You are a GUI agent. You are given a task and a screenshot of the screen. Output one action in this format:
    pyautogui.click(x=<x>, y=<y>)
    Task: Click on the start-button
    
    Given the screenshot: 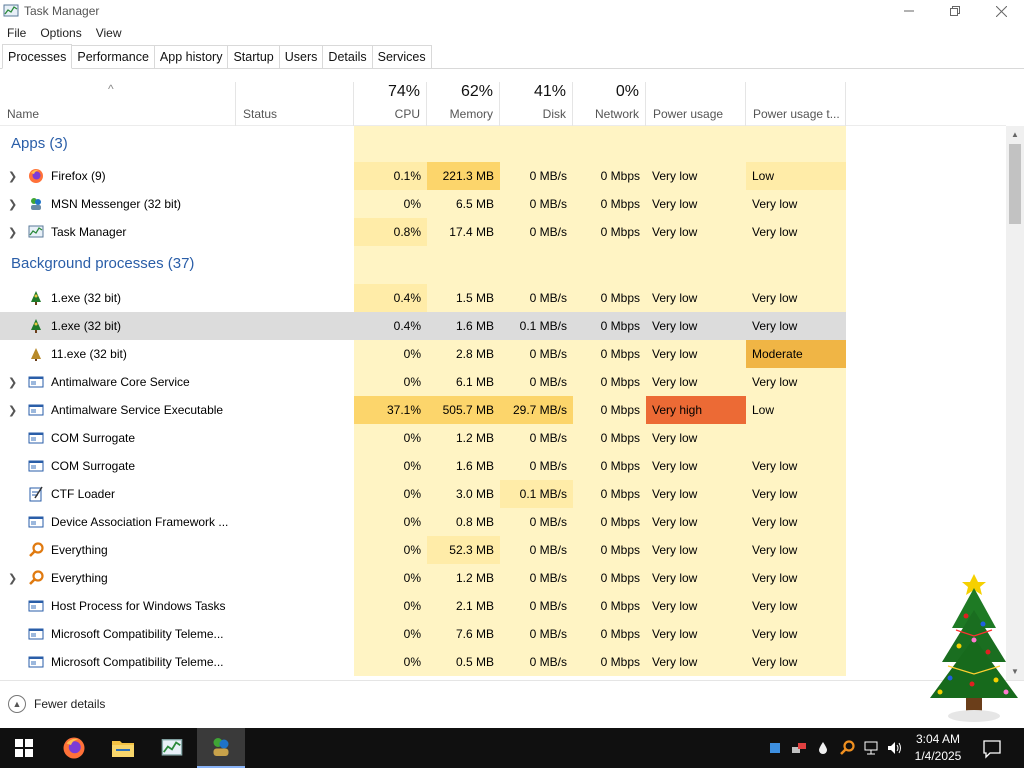 What is the action you would take?
    pyautogui.click(x=24, y=748)
    